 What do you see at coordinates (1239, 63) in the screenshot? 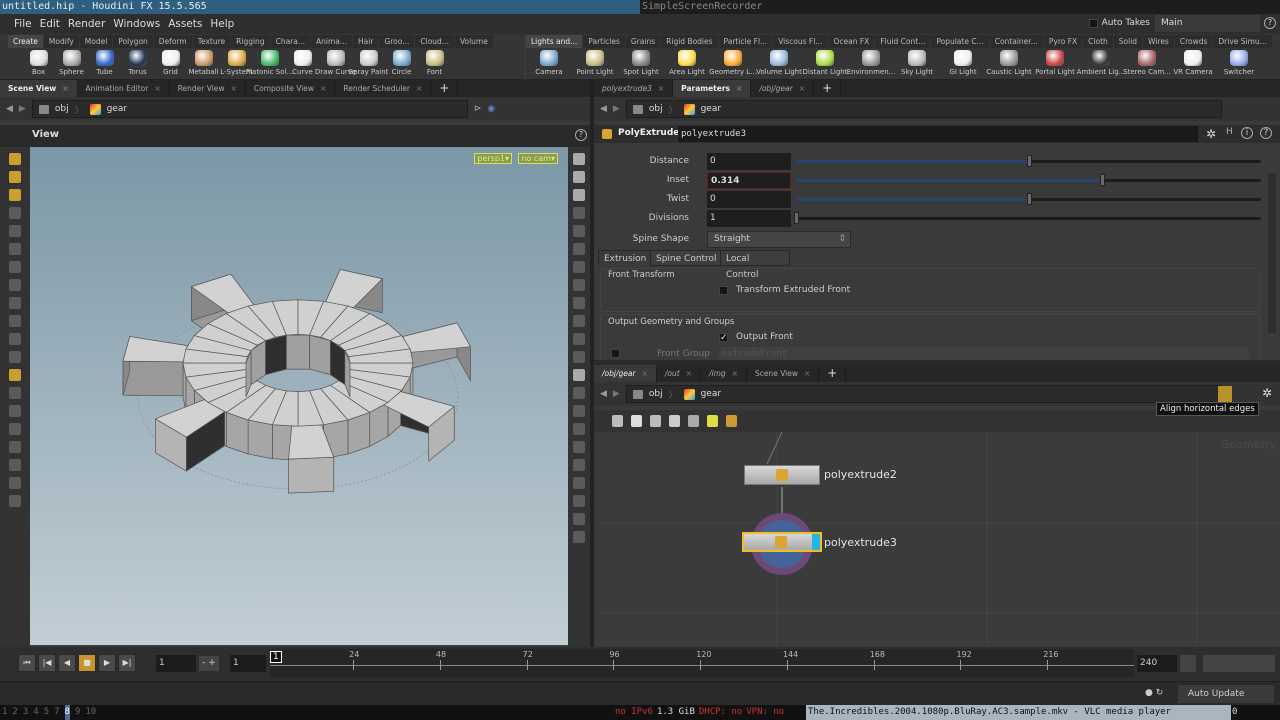
I see `shelf-tool-switcher: Switcher` at bounding box center [1239, 63].